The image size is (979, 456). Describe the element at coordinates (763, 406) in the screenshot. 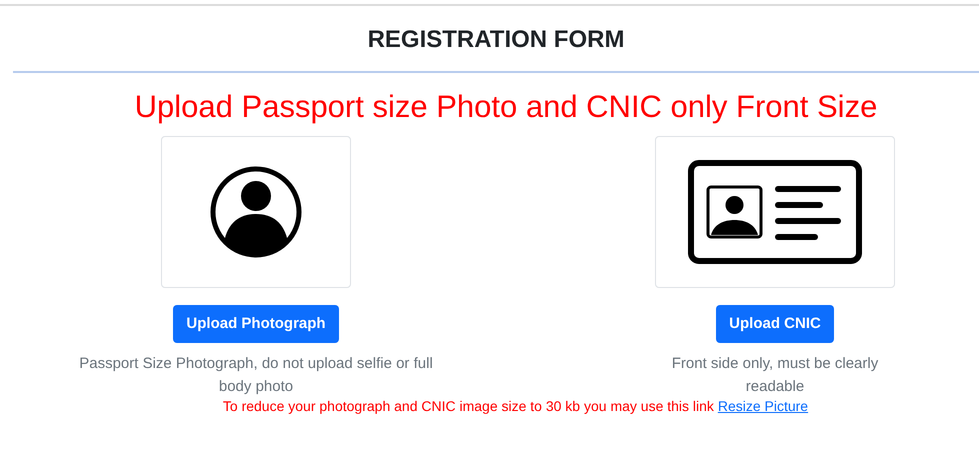

I see `resize-picture-link: Resize Picture` at that location.